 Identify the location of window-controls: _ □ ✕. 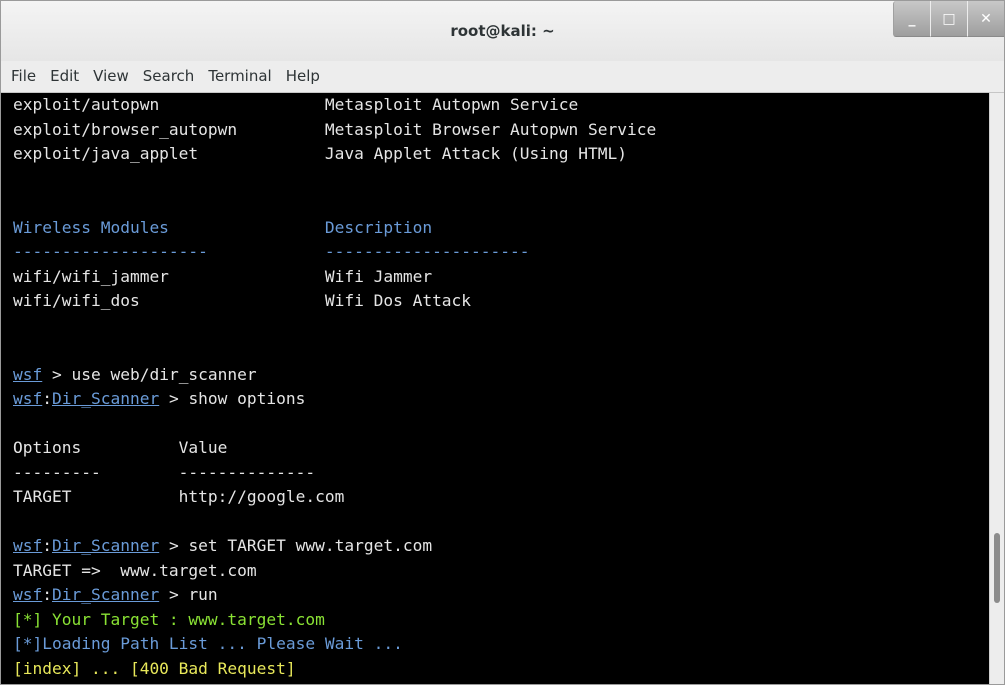
(948, 19).